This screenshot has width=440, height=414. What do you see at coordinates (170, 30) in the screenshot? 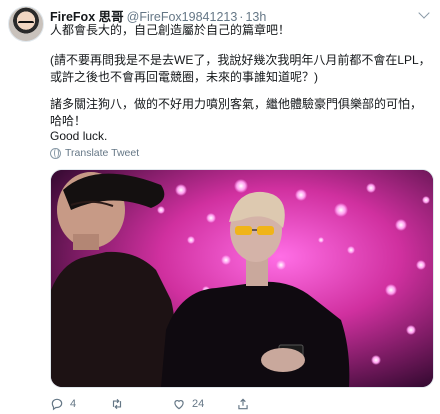
I see `tweet-paragraph: 人都會長大的，自己創造屬於自己的篇章吧！` at bounding box center [170, 30].